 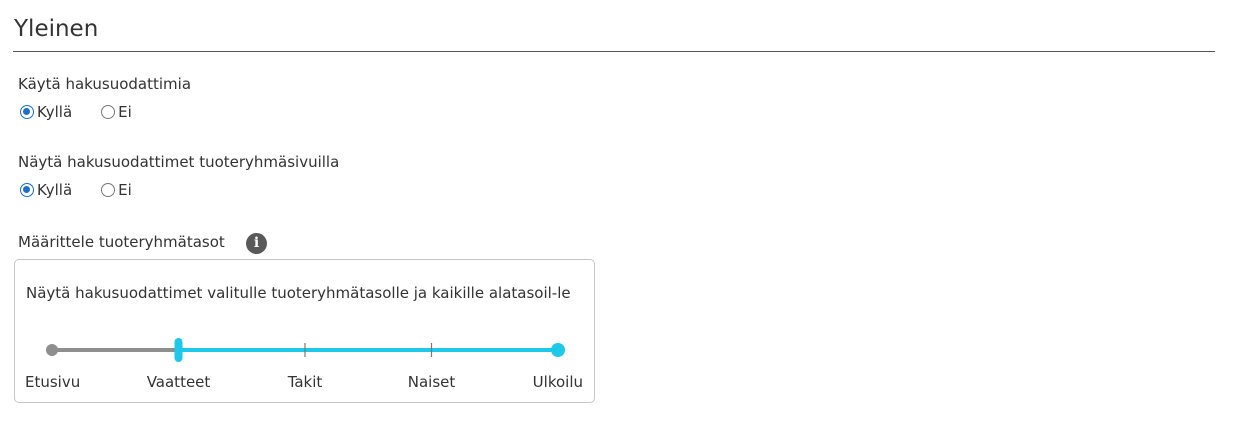 I want to click on show-on-group-pages-no-radio: Ei, so click(x=116, y=190).